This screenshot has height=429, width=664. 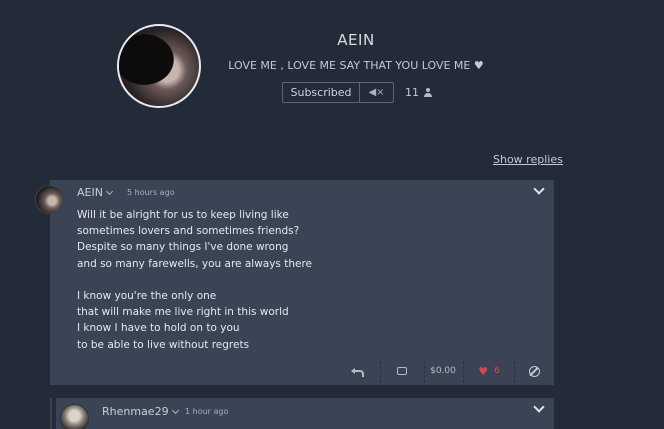 I want to click on comment-action-bar: $0.00 ♥ 6, so click(x=302, y=371).